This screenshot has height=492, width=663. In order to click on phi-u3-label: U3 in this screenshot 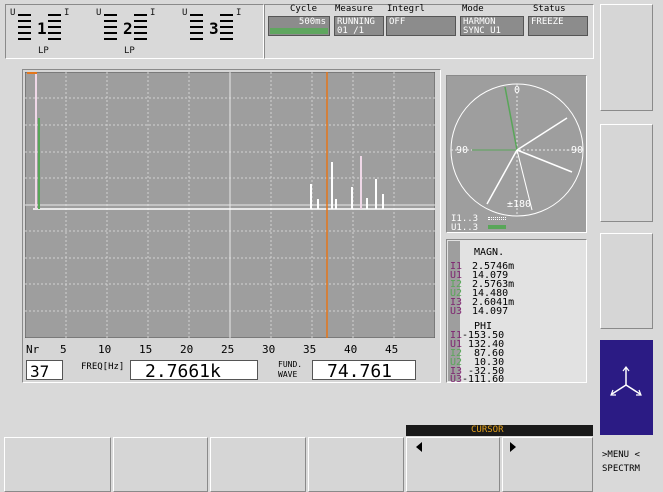, I will do `click(456, 379)`.